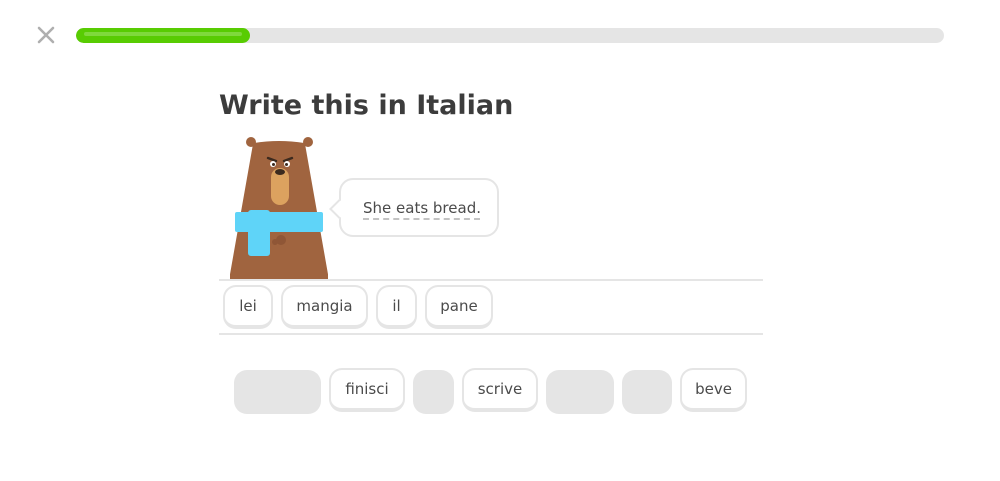 The height and width of the screenshot is (481, 1000). Describe the element at coordinates (491, 280) in the screenshot. I see `answer-line-top` at that location.